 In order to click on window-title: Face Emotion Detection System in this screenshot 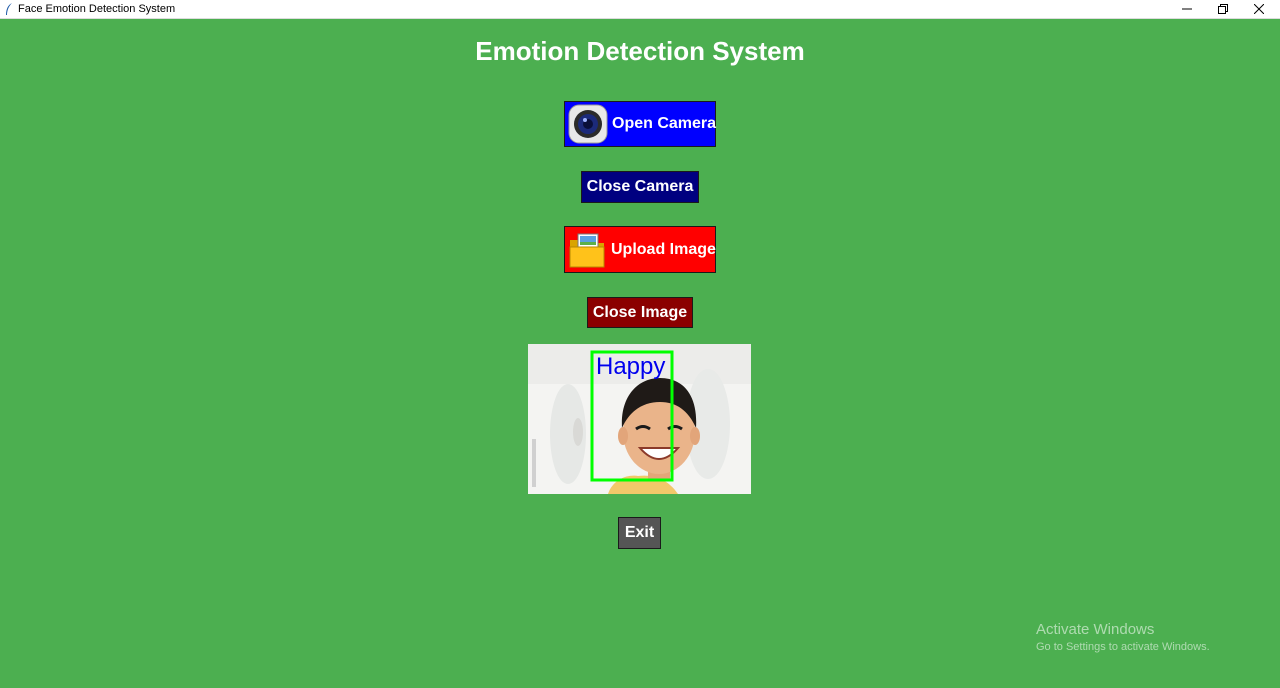, I will do `click(97, 9)`.